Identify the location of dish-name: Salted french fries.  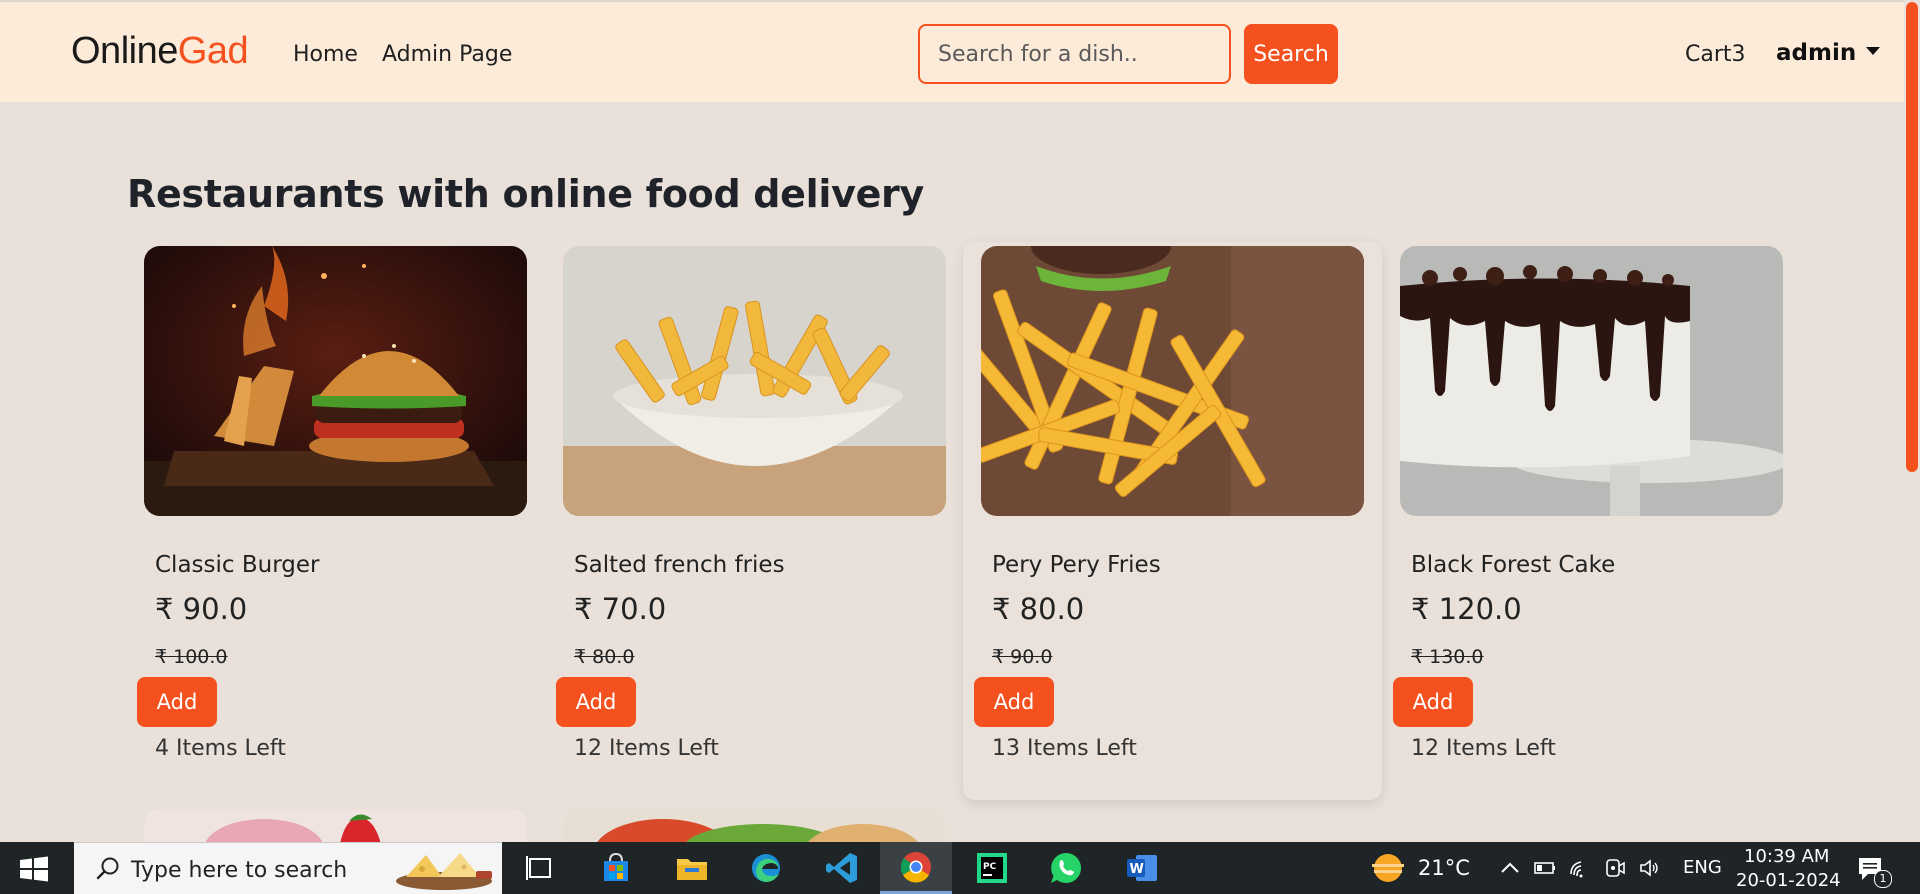
(679, 565).